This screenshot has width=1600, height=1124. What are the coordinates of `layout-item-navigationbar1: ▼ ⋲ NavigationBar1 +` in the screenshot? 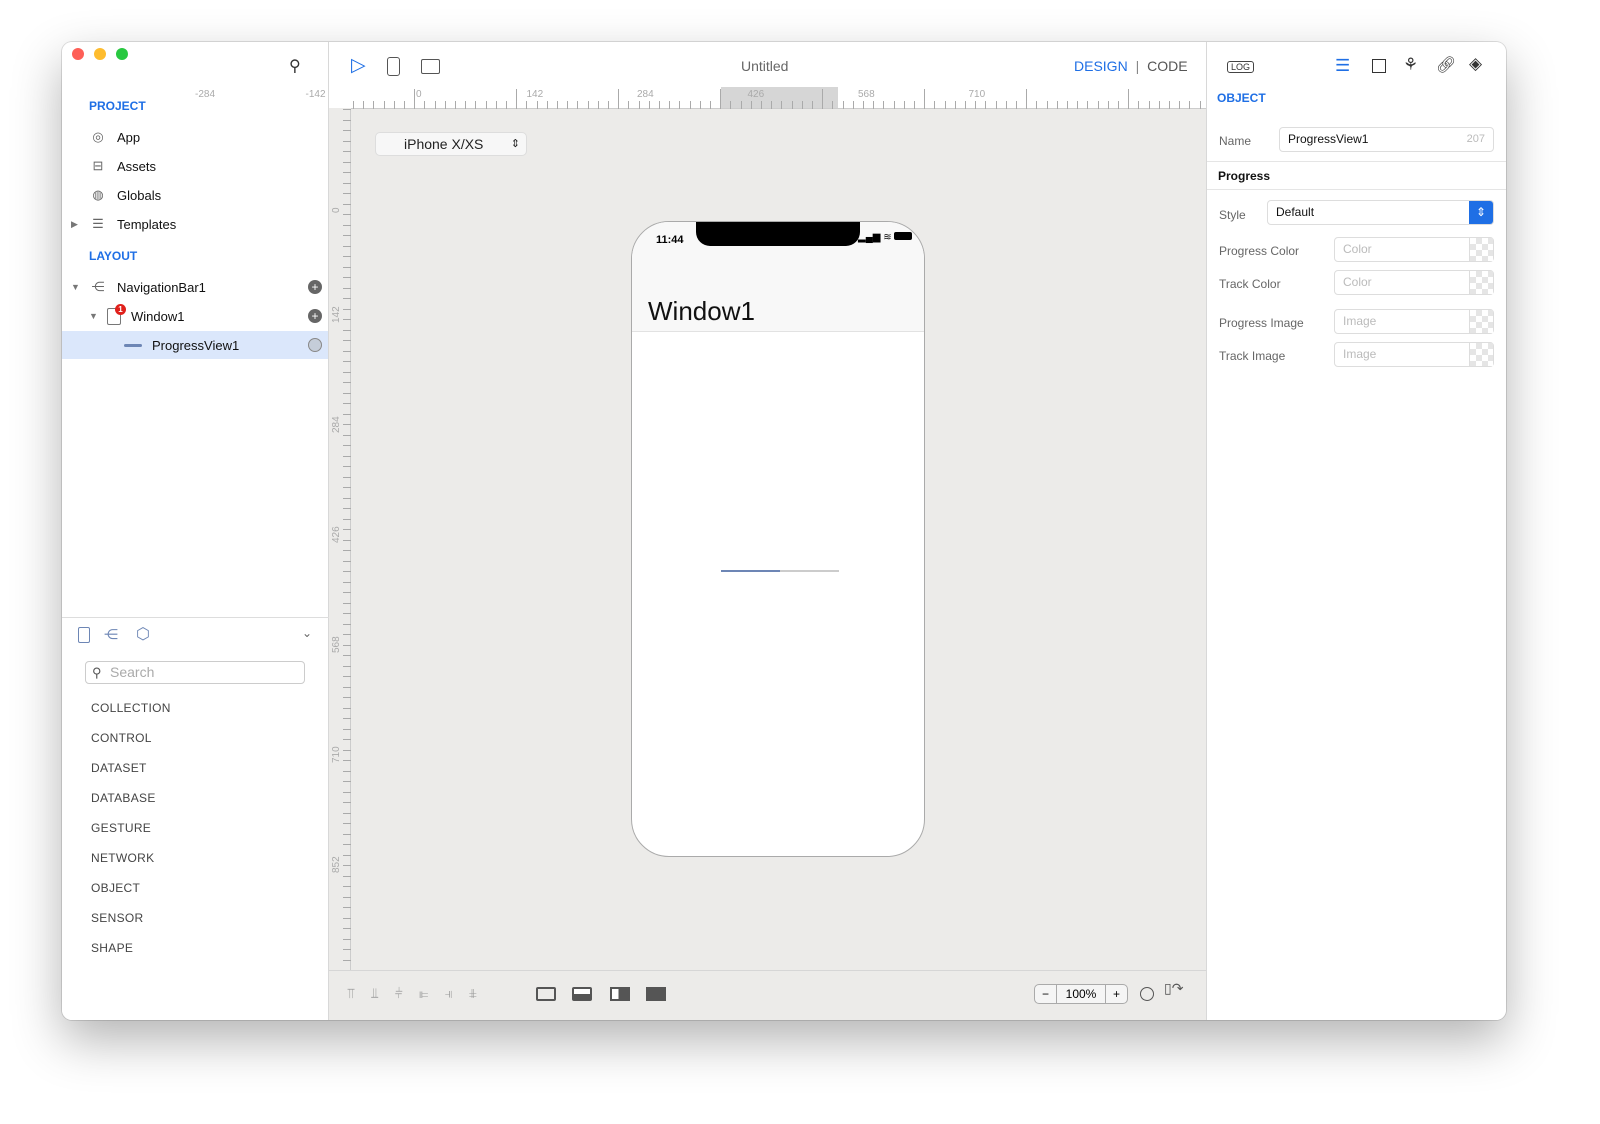 It's located at (195, 287).